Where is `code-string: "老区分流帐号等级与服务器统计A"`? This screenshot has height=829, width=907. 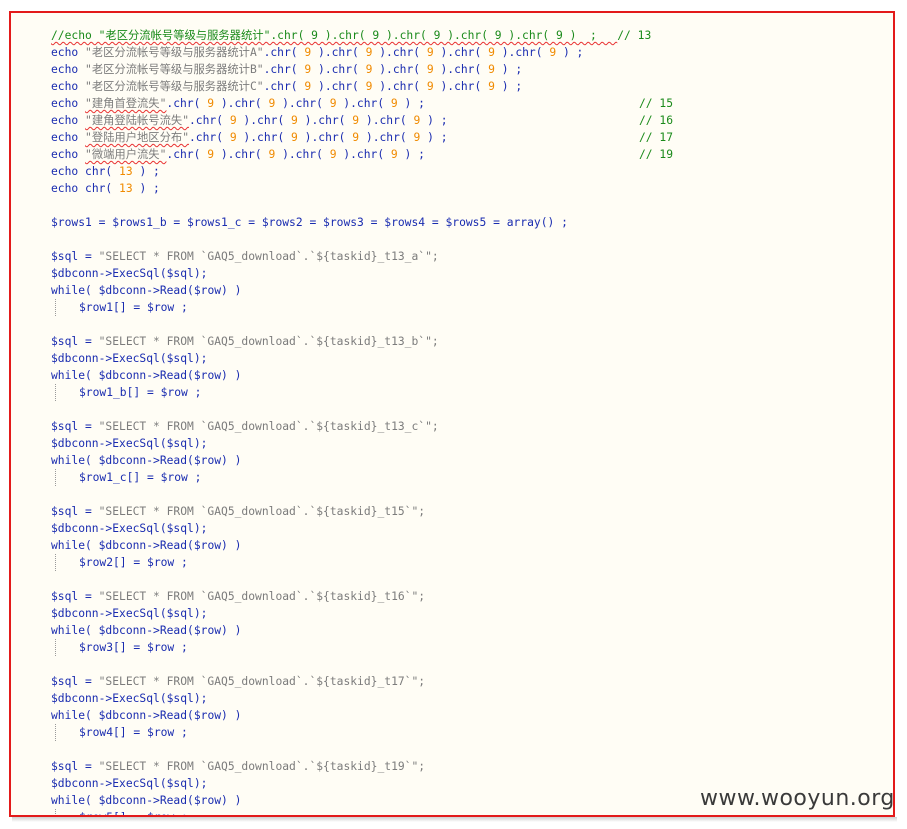 code-string: "老区分流帐号等级与服务器统计A" is located at coordinates (174, 52).